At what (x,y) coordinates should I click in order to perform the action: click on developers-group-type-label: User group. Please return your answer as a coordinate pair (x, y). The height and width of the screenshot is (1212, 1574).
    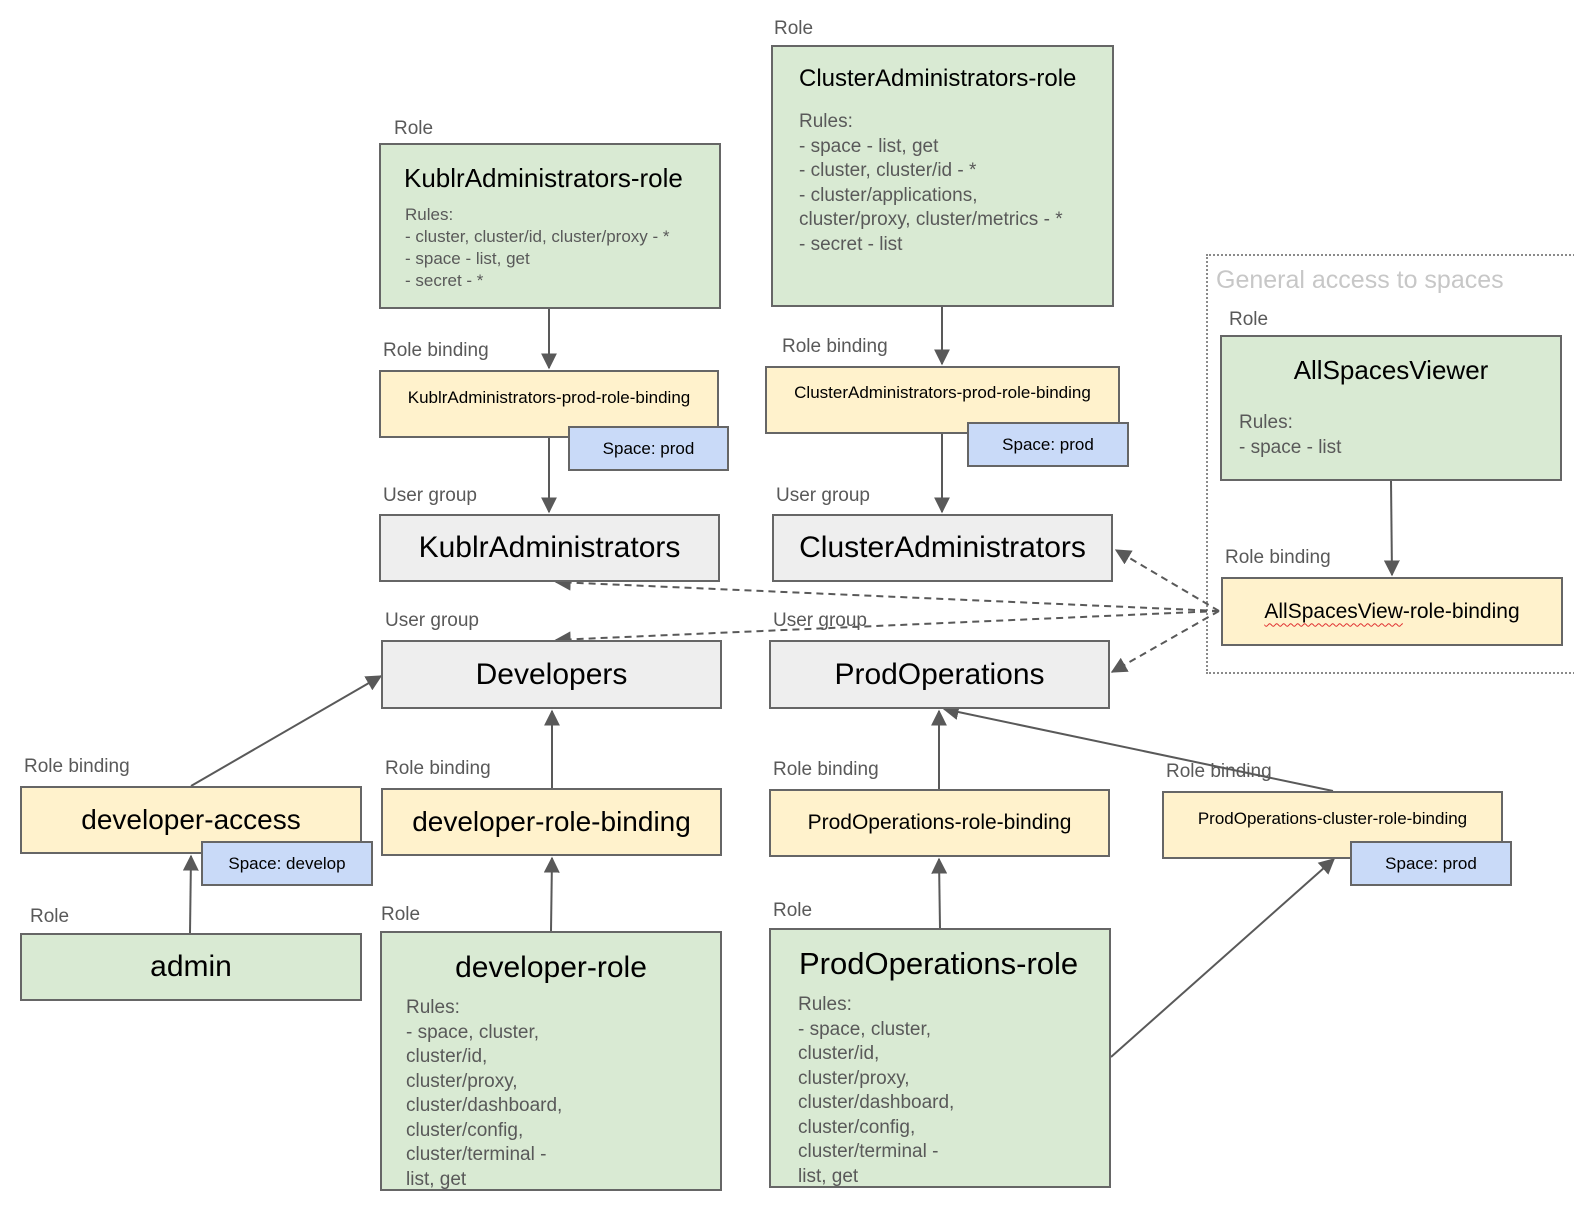
    Looking at the image, I should click on (432, 620).